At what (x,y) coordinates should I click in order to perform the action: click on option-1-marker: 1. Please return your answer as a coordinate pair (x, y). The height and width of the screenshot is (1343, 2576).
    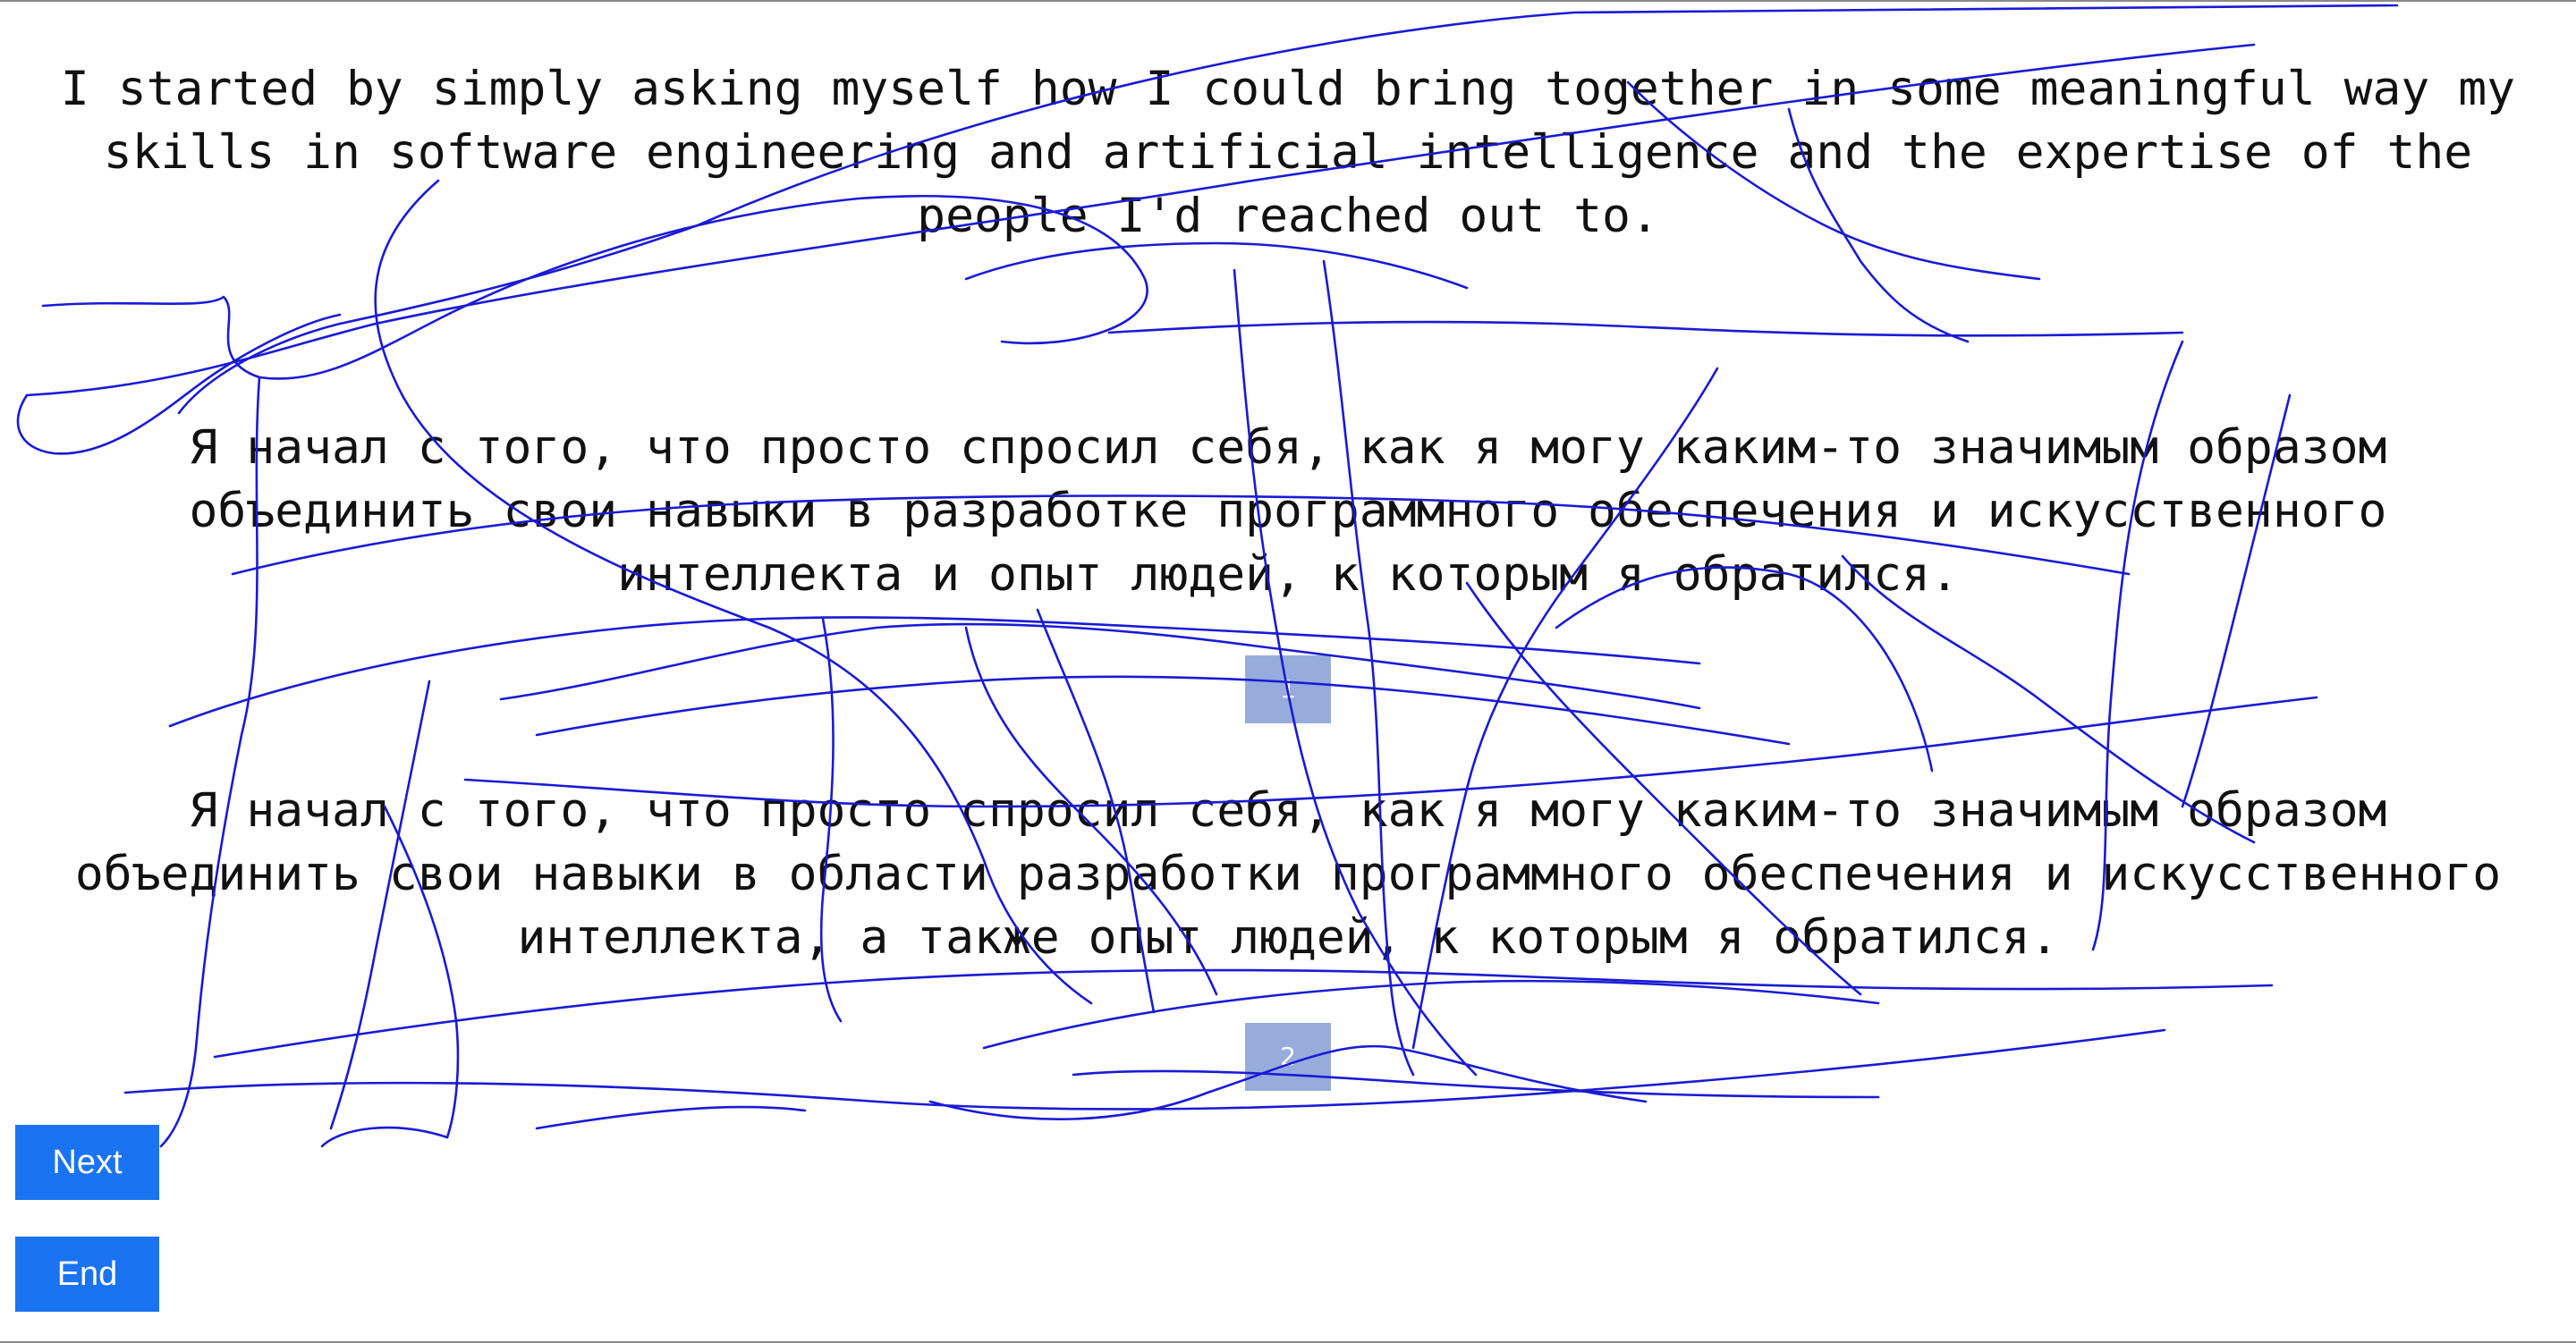
    Looking at the image, I should click on (1288, 689).